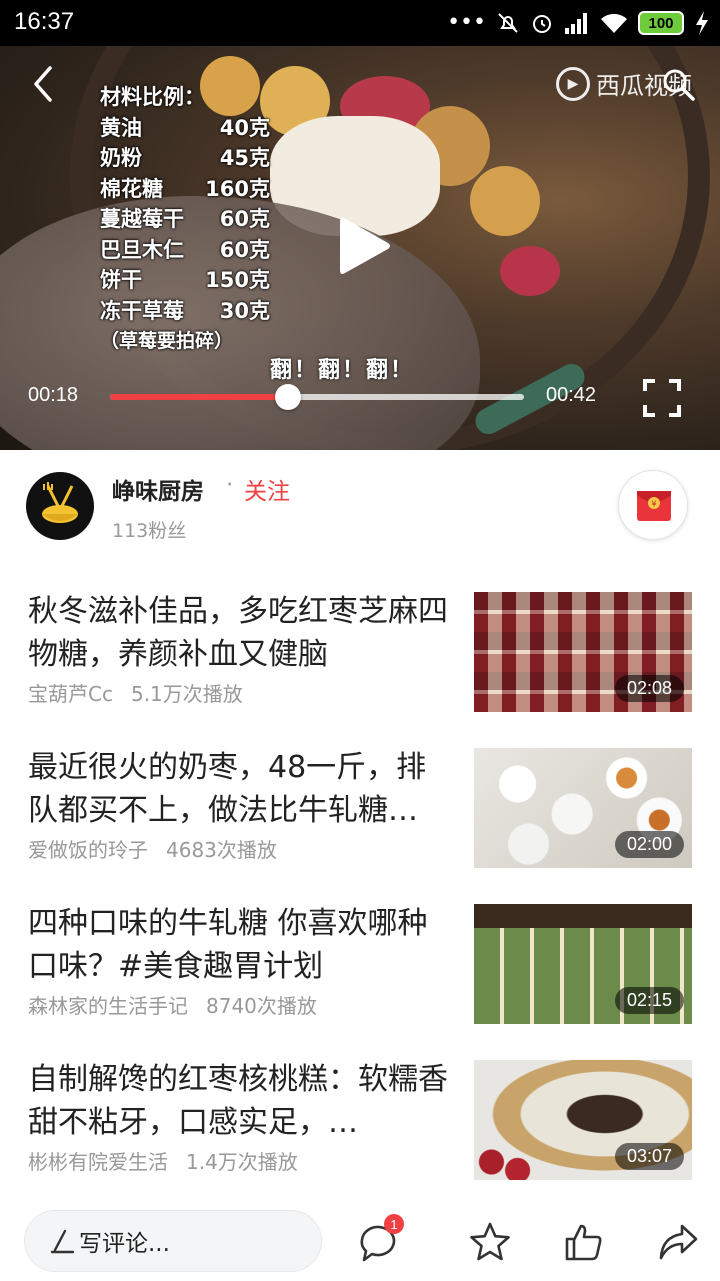 The height and width of the screenshot is (1281, 720). What do you see at coordinates (649, 1156) in the screenshot?
I see `video-duration: 03:07` at bounding box center [649, 1156].